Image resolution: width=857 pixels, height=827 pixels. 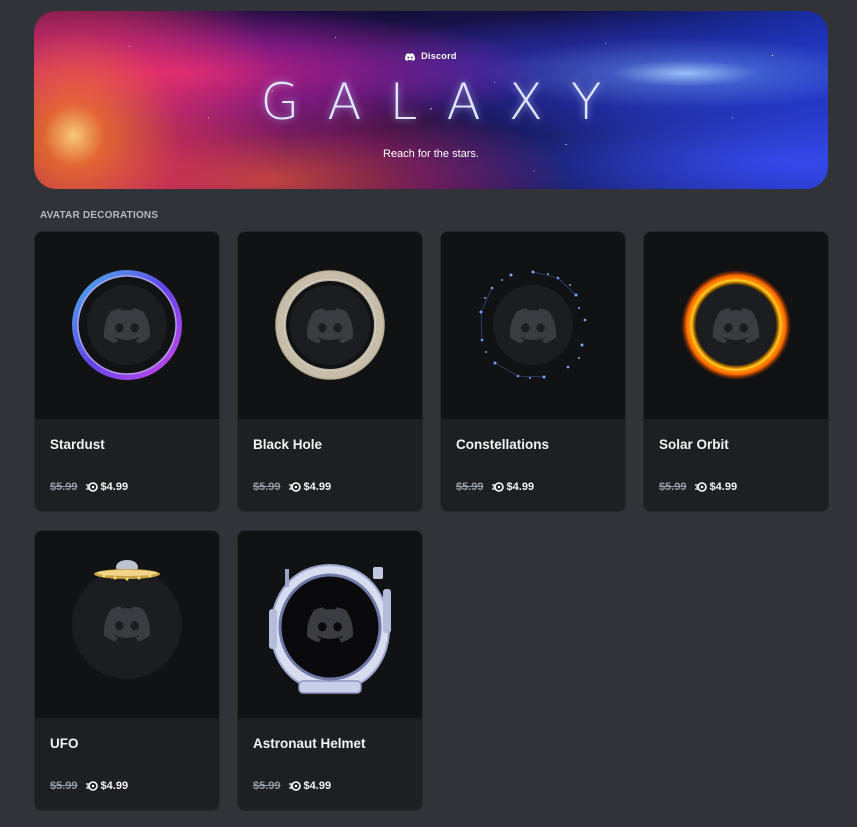 What do you see at coordinates (64, 743) in the screenshot?
I see `decoration-name: UFO` at bounding box center [64, 743].